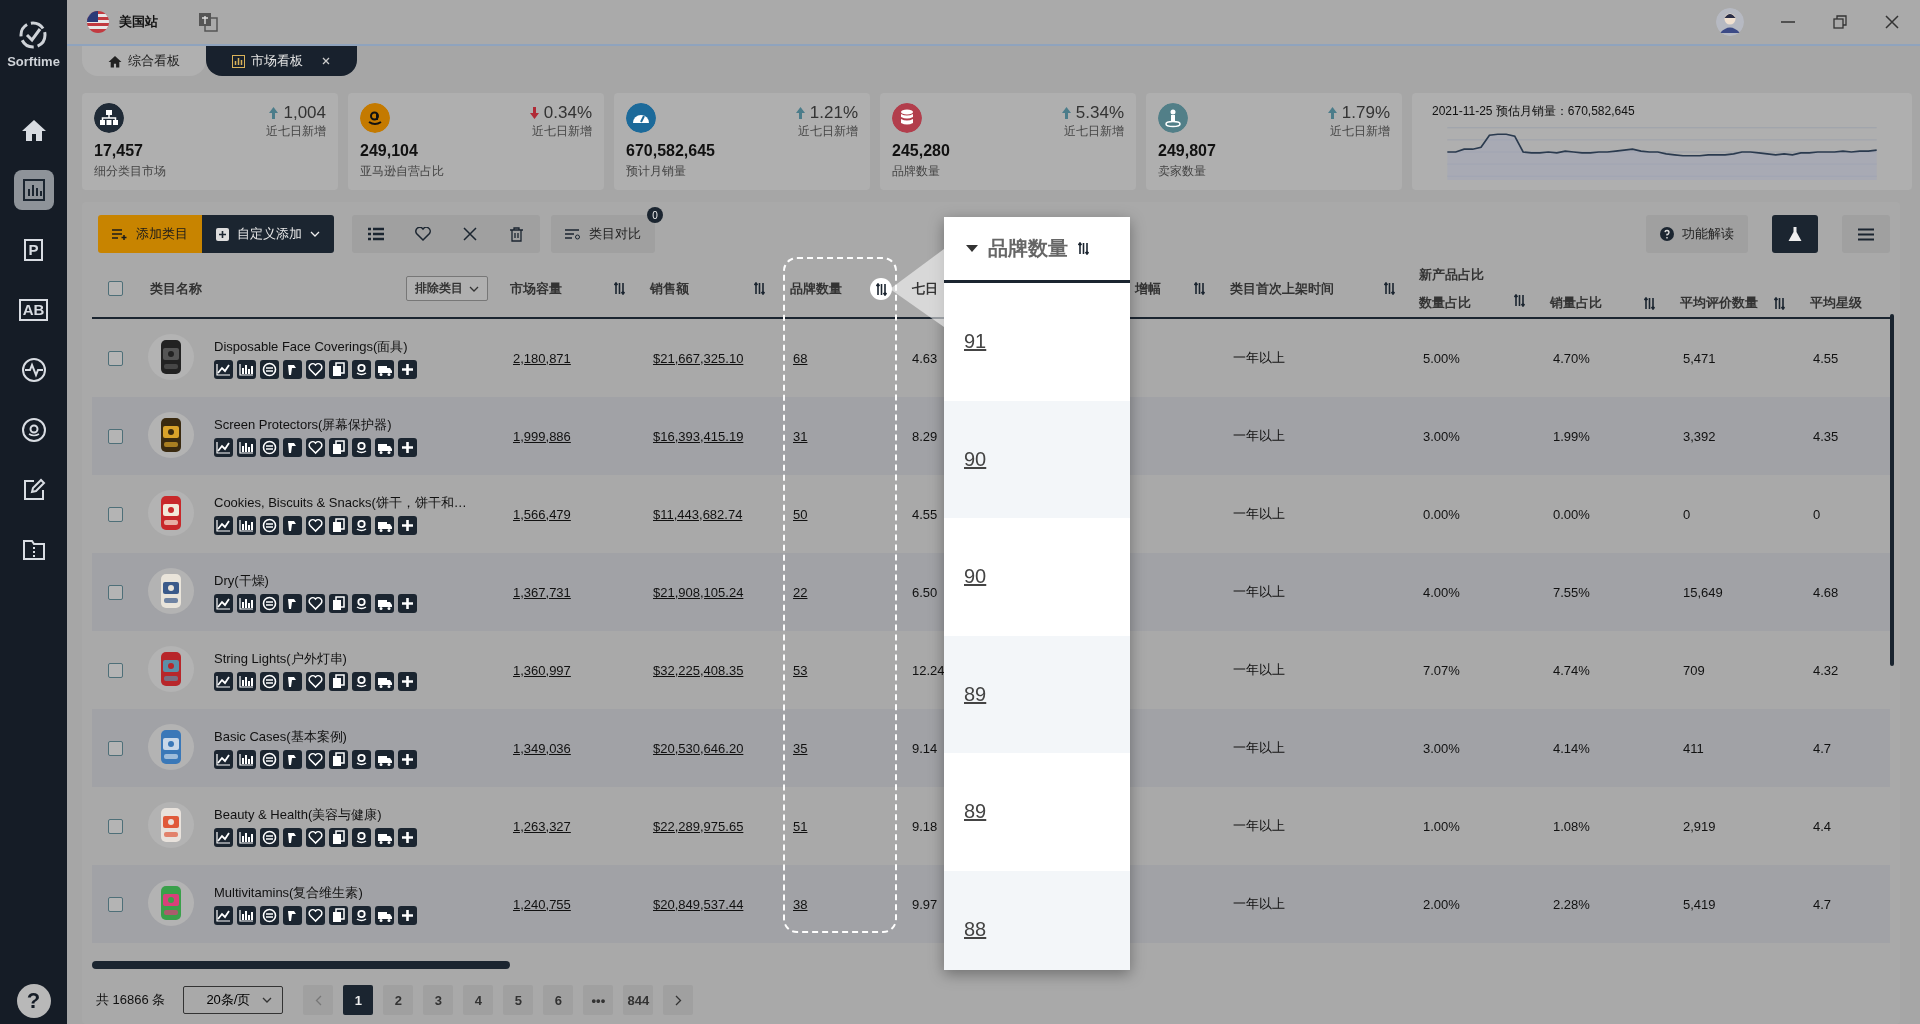 Image resolution: width=1920 pixels, height=1024 pixels. What do you see at coordinates (698, 904) in the screenshot?
I see `value-link: $20,849,537.44` at bounding box center [698, 904].